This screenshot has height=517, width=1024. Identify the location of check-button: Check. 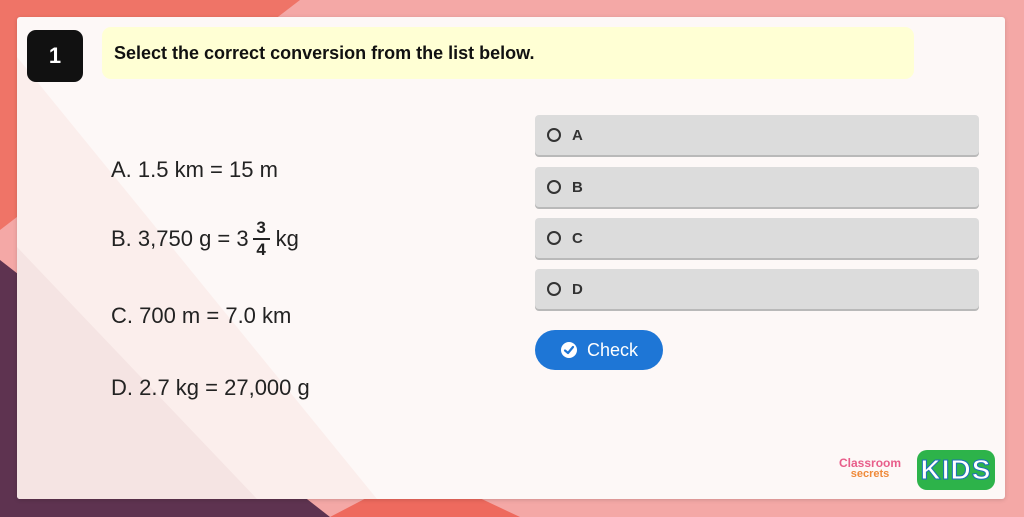
(599, 350).